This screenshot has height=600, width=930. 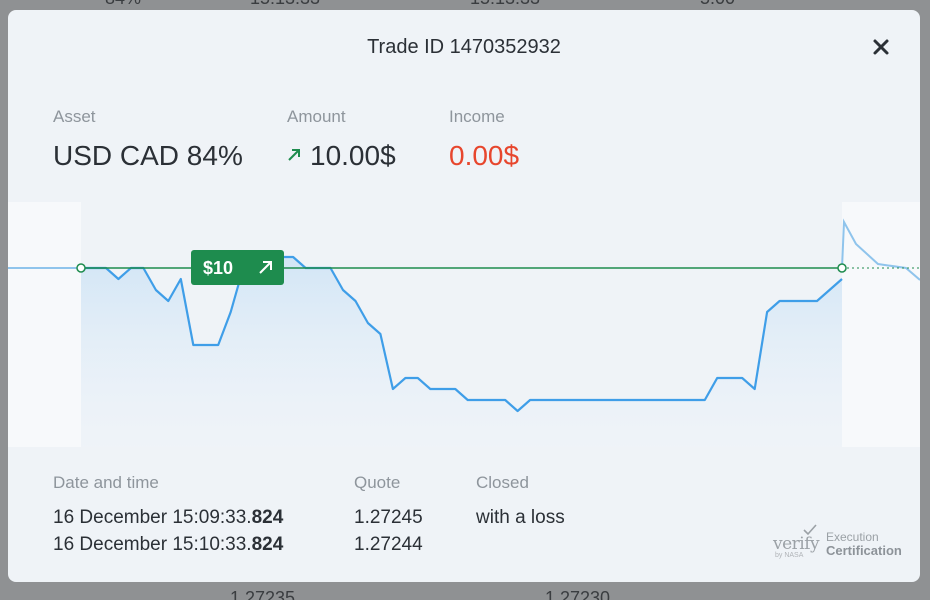 What do you see at coordinates (465, 594) in the screenshot?
I see `background-row-bottom: 1.27235 1.27230` at bounding box center [465, 594].